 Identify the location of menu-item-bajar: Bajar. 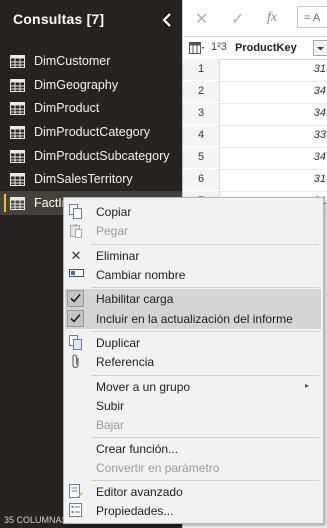
(193, 425).